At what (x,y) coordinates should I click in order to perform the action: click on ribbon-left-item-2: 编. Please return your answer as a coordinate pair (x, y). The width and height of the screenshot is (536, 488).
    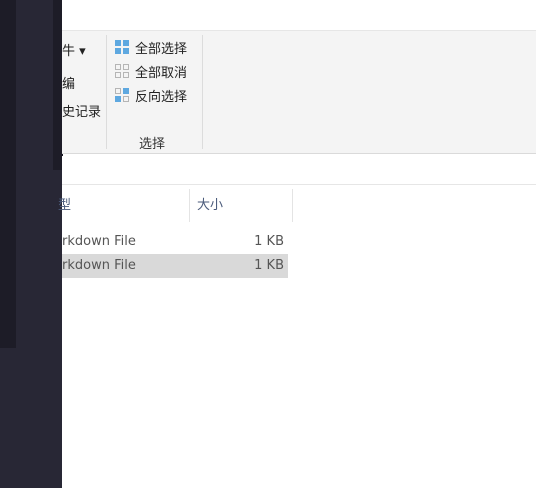
    Looking at the image, I should click on (68, 82).